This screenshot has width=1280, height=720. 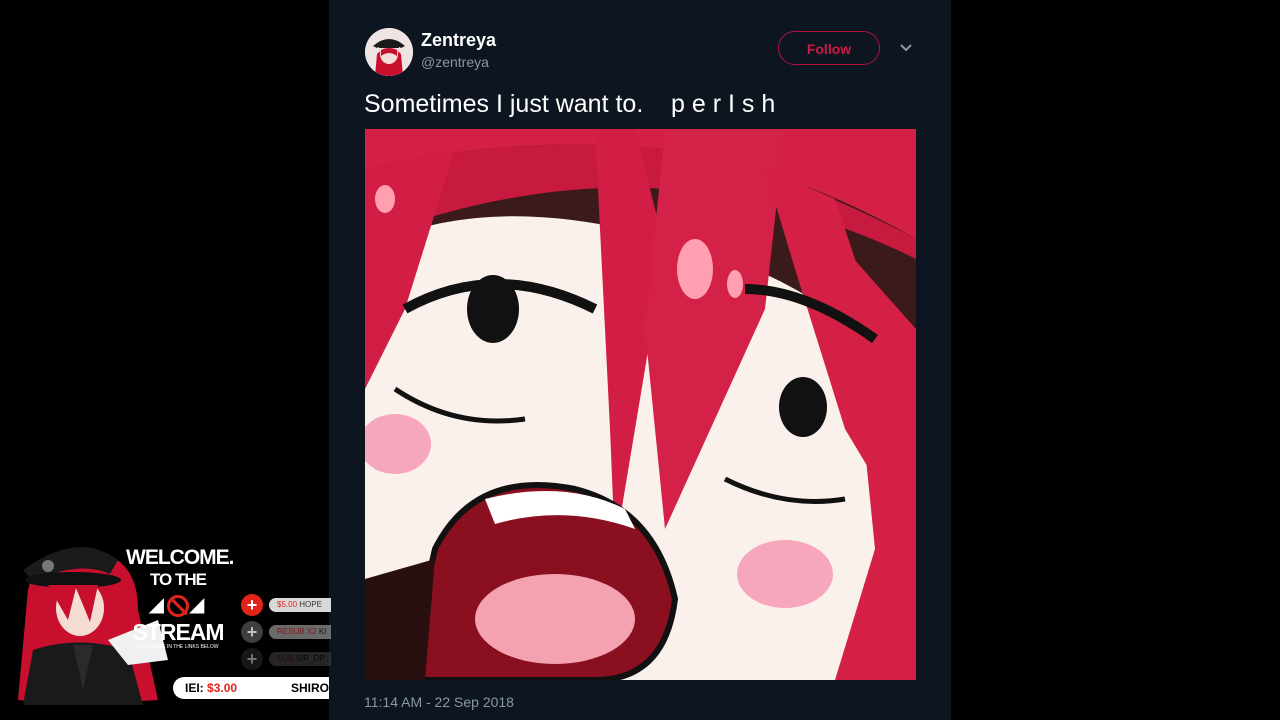 I want to click on display-name: Zentreya, so click(x=458, y=40).